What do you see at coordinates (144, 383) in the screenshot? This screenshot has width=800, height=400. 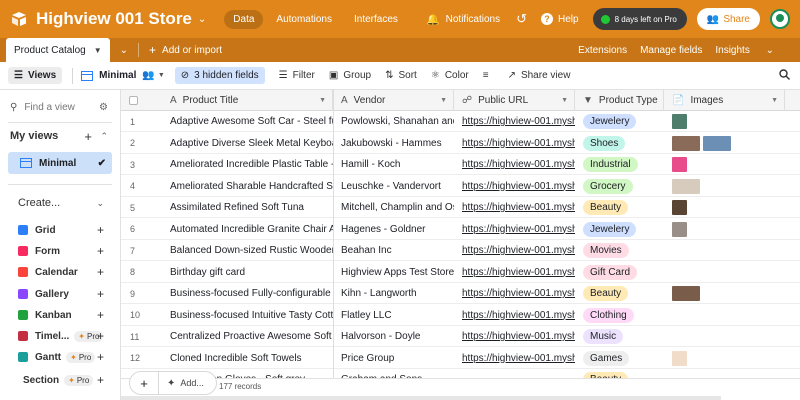 I see `add-record-button: +` at bounding box center [144, 383].